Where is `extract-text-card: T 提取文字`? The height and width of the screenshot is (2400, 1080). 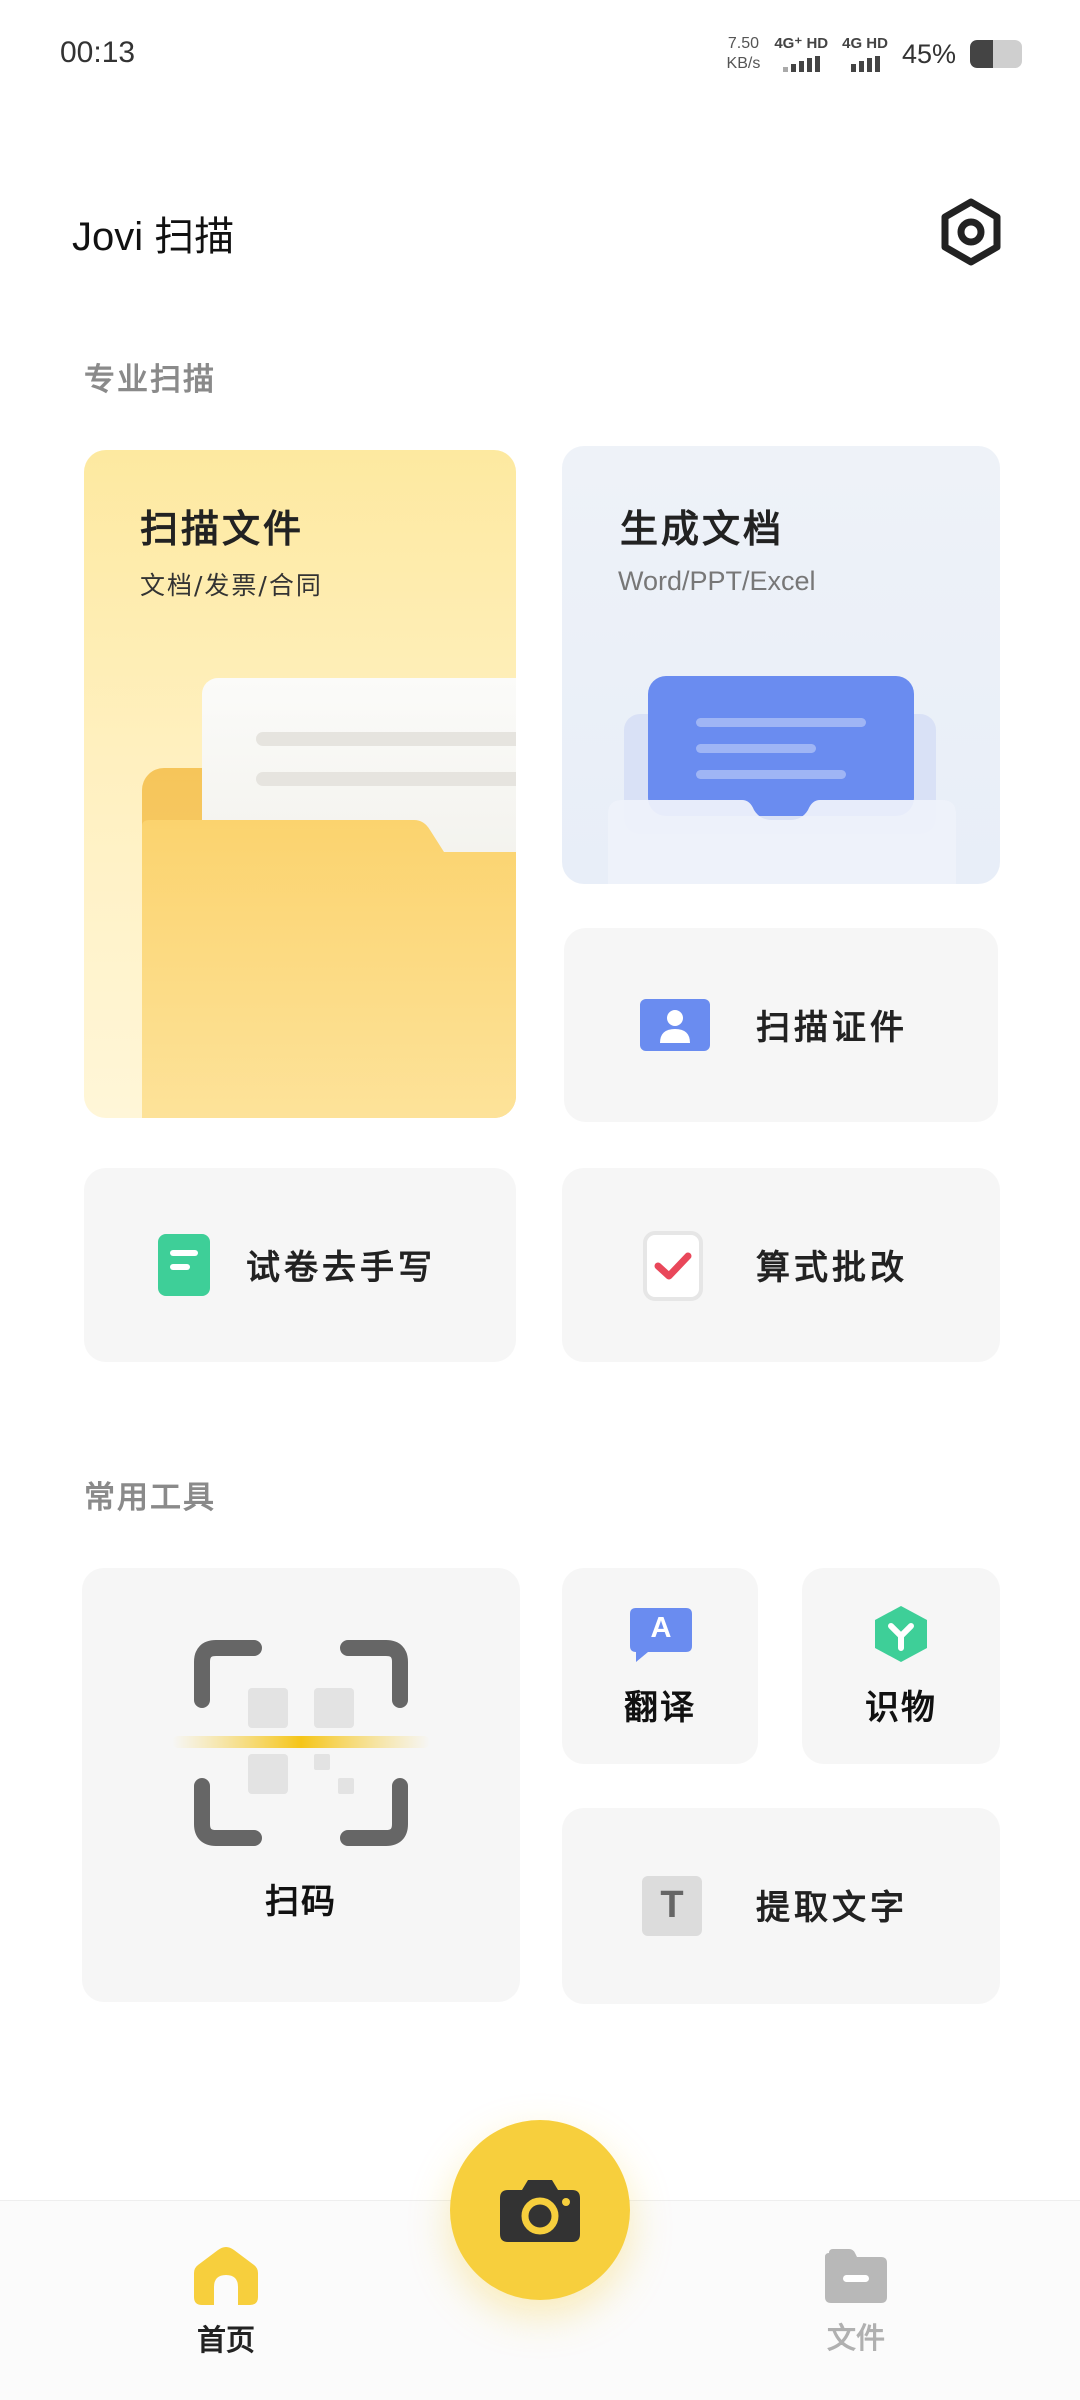 extract-text-card: T 提取文字 is located at coordinates (781, 1906).